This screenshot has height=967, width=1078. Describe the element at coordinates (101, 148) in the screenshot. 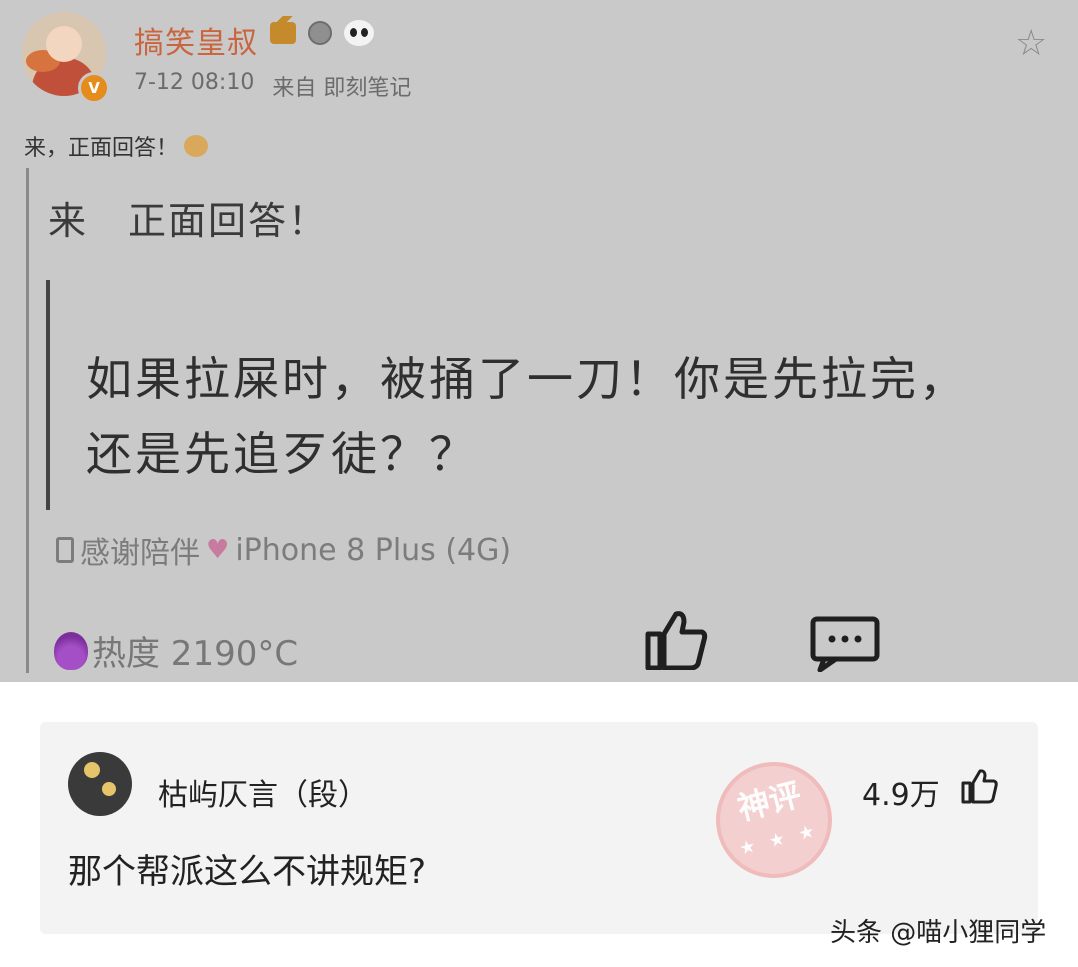

I see `post-text-content: 来，正面回答！` at that location.